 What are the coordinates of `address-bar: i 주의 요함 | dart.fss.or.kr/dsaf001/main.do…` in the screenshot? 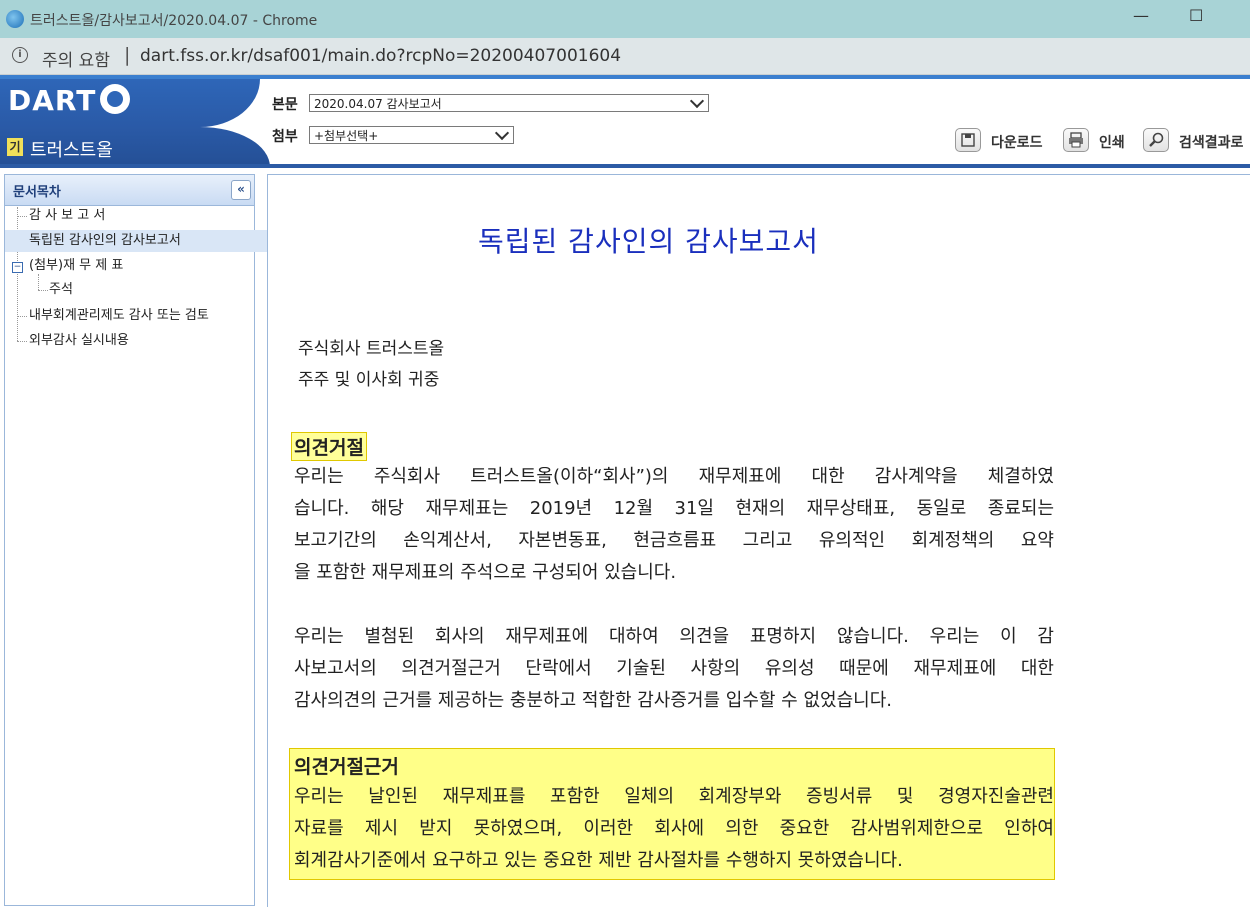 It's located at (625, 56).